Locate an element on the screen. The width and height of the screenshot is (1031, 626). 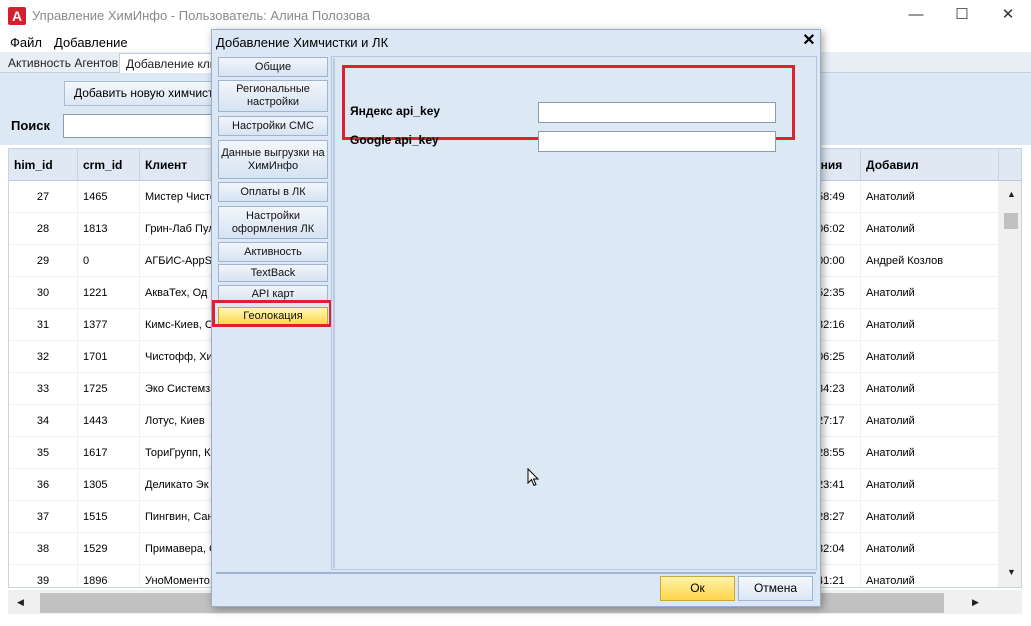
cell-crm-id: 1305 is located at coordinates (109, 485).